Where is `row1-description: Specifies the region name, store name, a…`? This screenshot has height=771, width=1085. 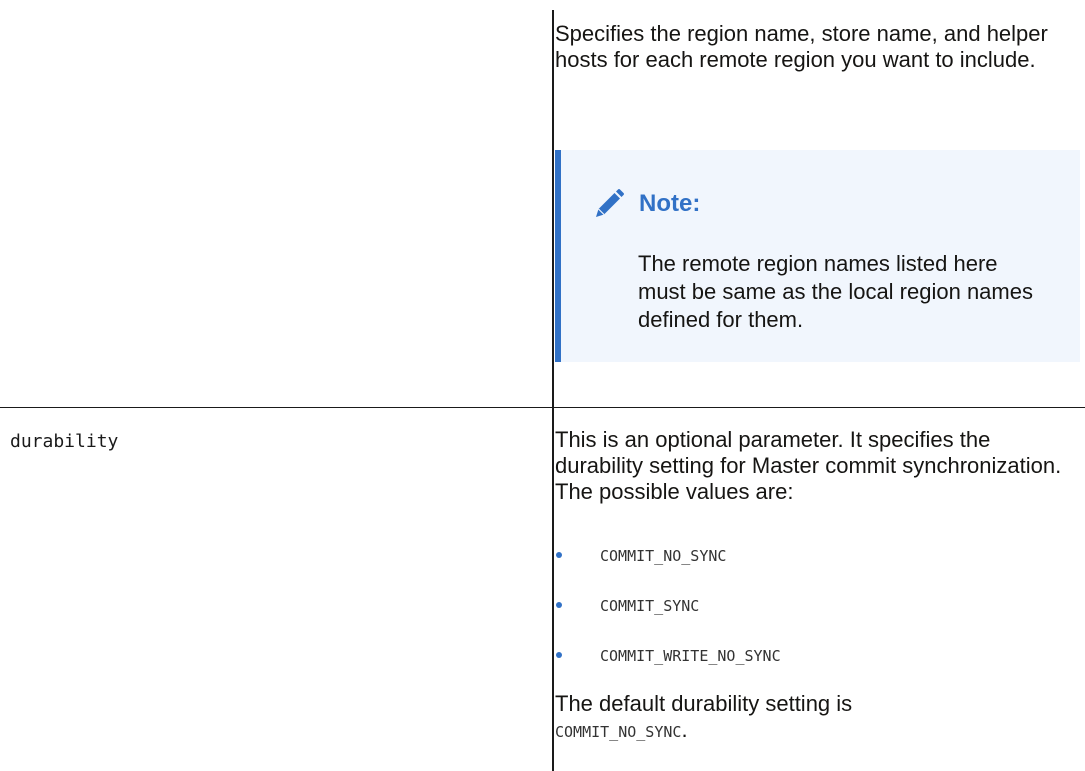
row1-description: Specifies the region name, store name, a… is located at coordinates (801, 46).